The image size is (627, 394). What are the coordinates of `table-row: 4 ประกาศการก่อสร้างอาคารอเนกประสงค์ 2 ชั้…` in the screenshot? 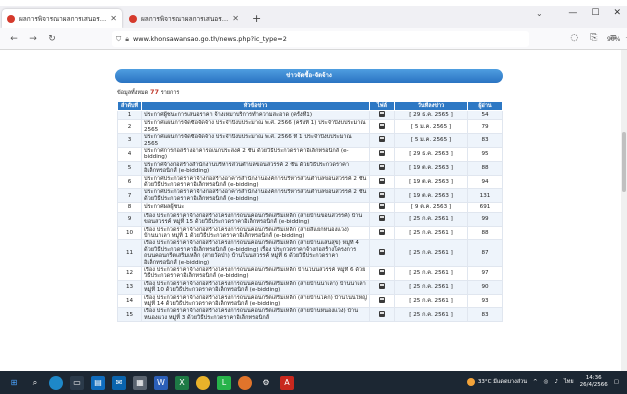 It's located at (310, 154).